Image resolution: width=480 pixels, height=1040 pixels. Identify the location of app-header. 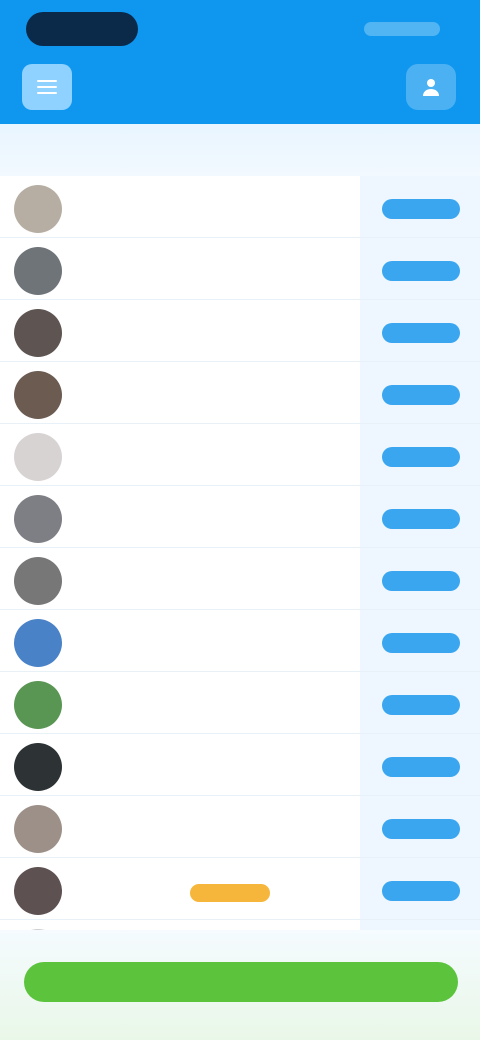
(240, 62).